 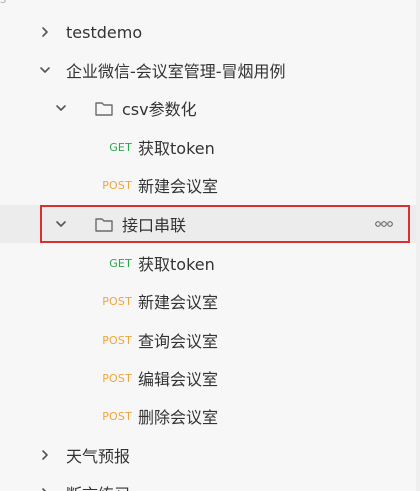 I want to click on api-item-label: 删除会议室, so click(x=178, y=417).